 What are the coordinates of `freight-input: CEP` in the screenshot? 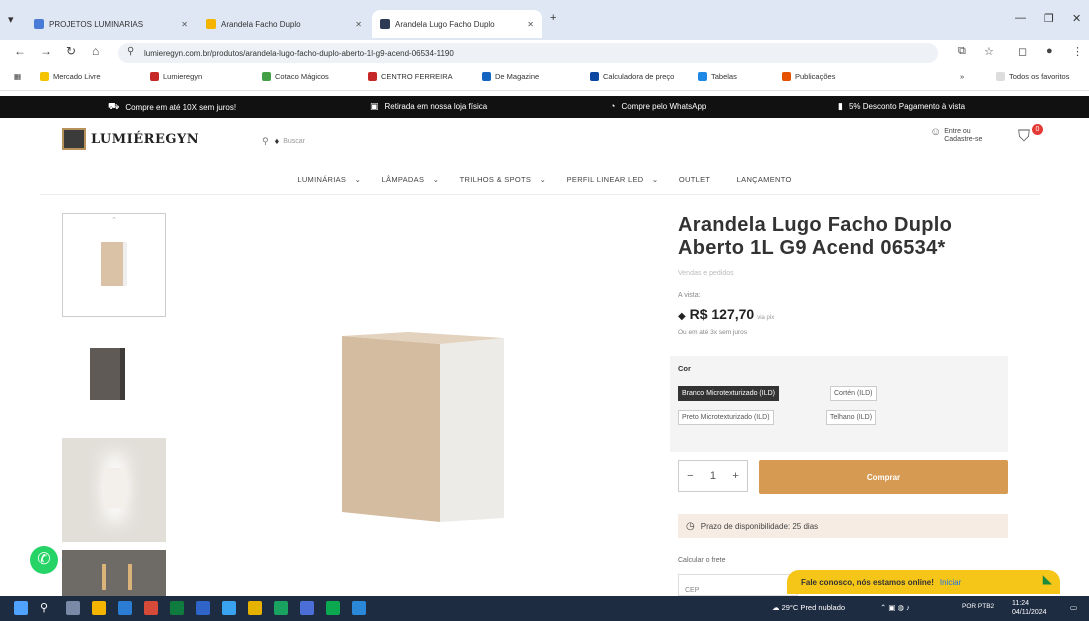 It's located at (738, 585).